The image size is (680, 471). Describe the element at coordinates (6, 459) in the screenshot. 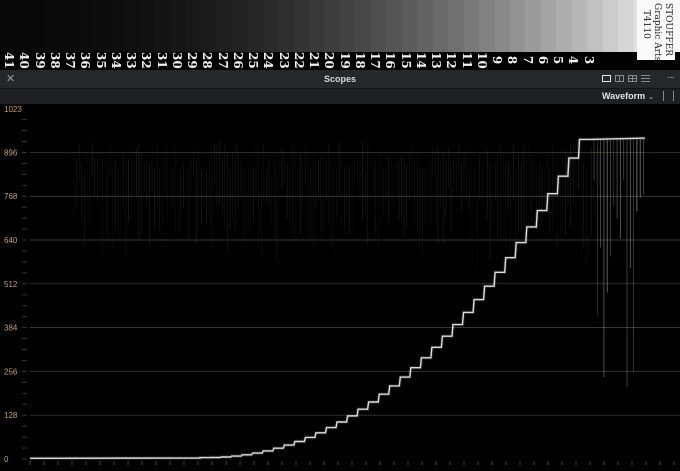

I see `y-axis-label: 0` at that location.